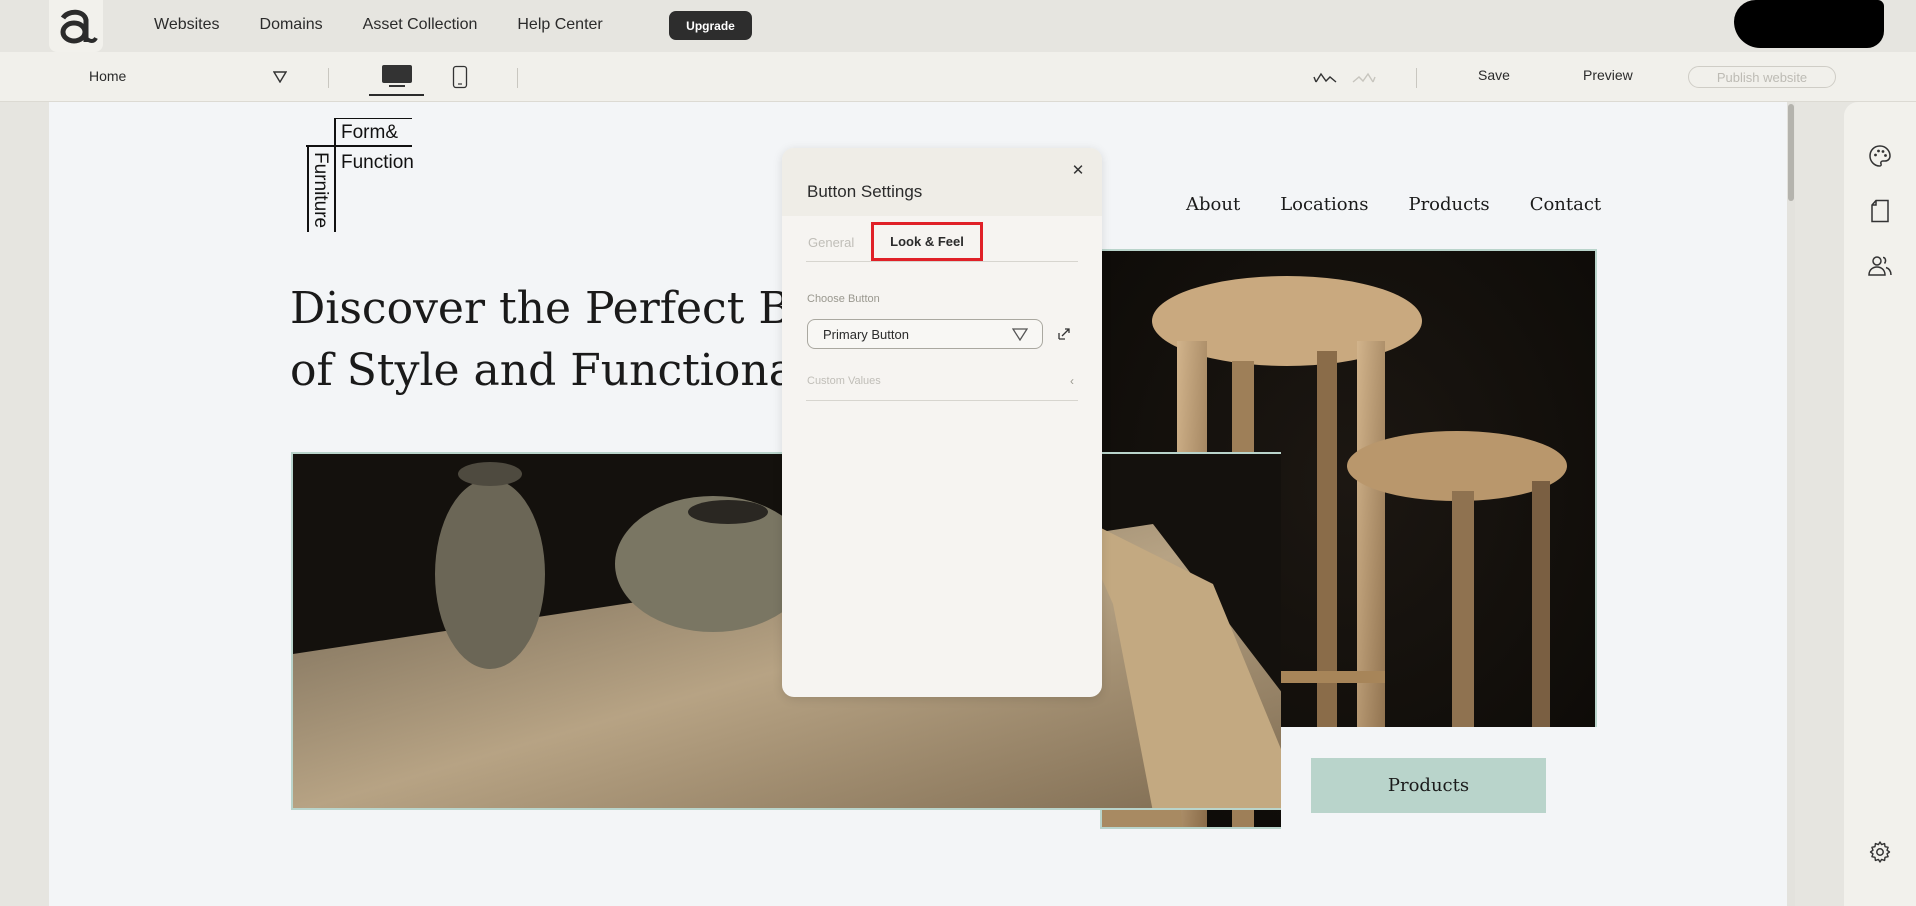 This screenshot has width=1916, height=906. Describe the element at coordinates (1448, 204) in the screenshot. I see `site-nav-products: Products` at that location.